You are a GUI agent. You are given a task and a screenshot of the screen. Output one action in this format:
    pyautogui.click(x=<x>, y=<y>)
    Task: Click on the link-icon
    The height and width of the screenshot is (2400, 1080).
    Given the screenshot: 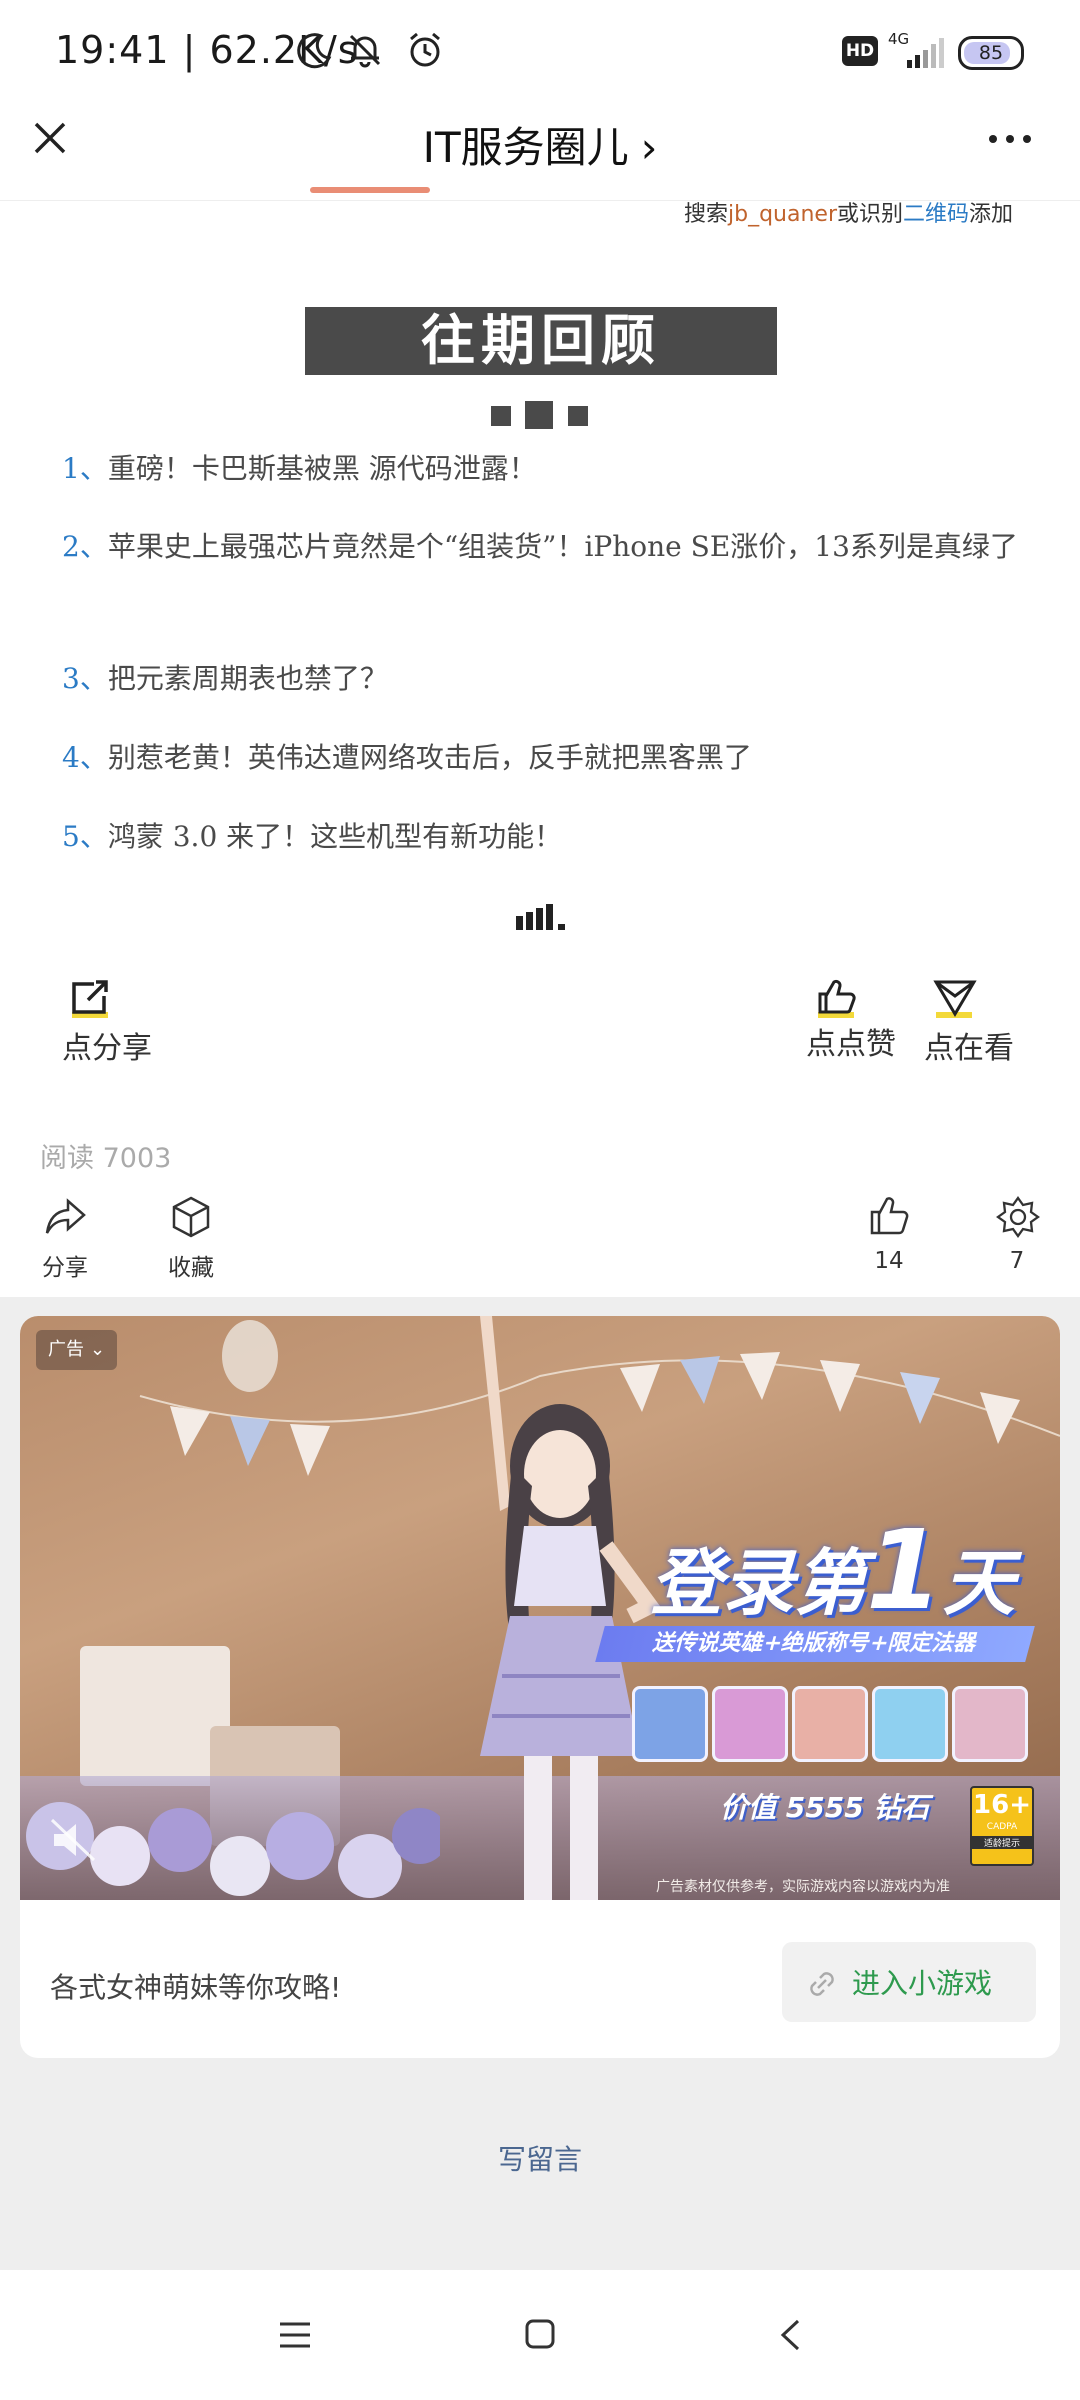 What is the action you would take?
    pyautogui.click(x=822, y=1984)
    